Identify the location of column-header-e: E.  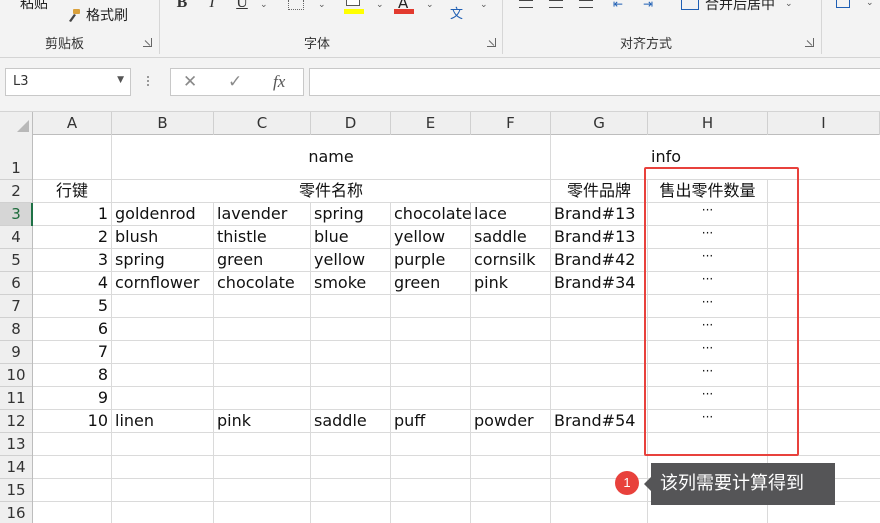
(431, 123).